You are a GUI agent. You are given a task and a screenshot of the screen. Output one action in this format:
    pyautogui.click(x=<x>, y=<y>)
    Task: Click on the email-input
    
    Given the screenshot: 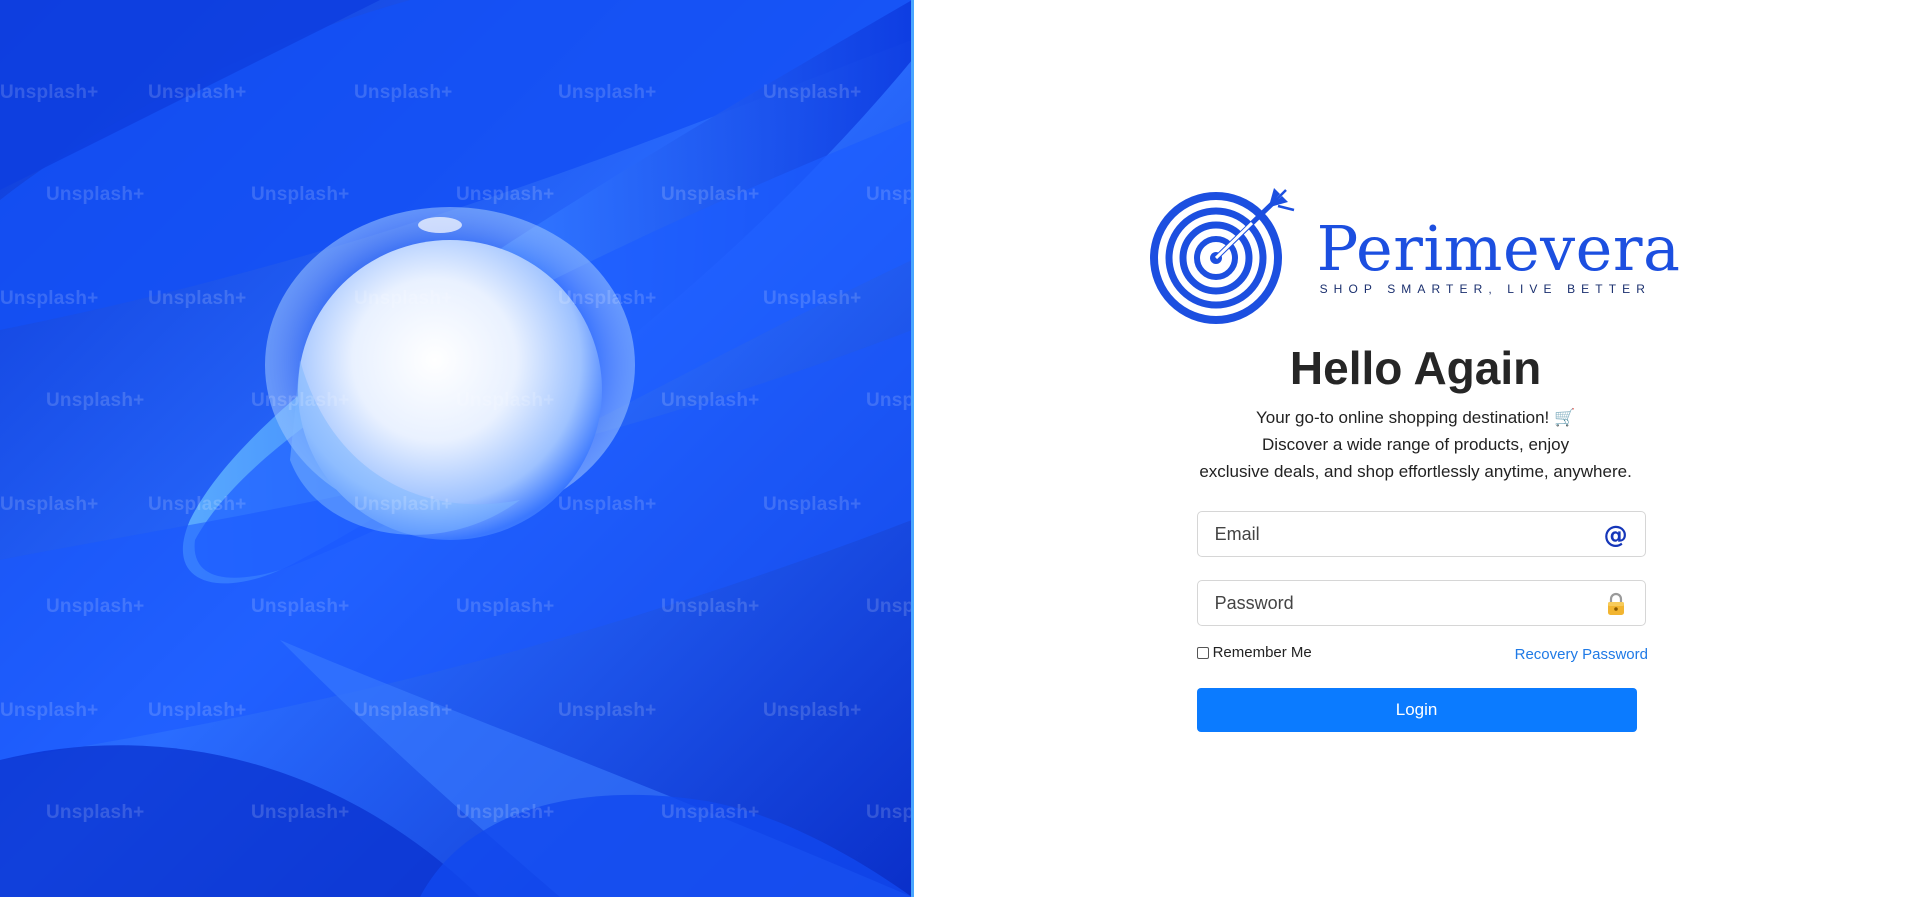 What is the action you would take?
    pyautogui.click(x=1421, y=534)
    